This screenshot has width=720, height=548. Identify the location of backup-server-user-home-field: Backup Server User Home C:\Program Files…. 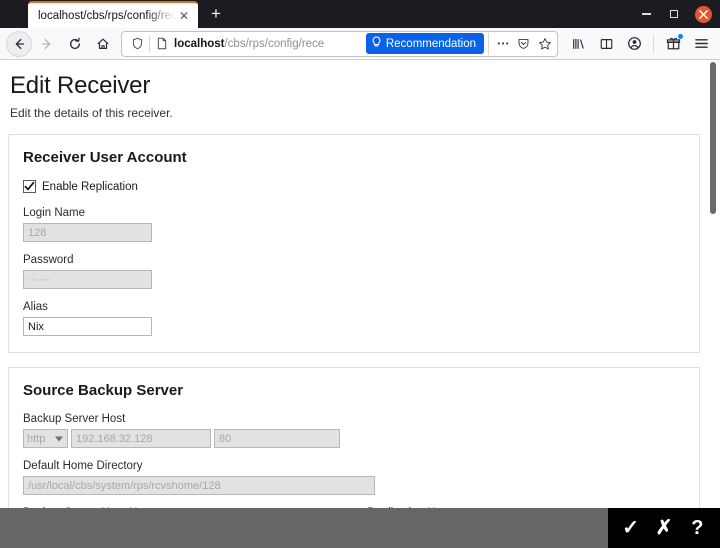
(195, 507).